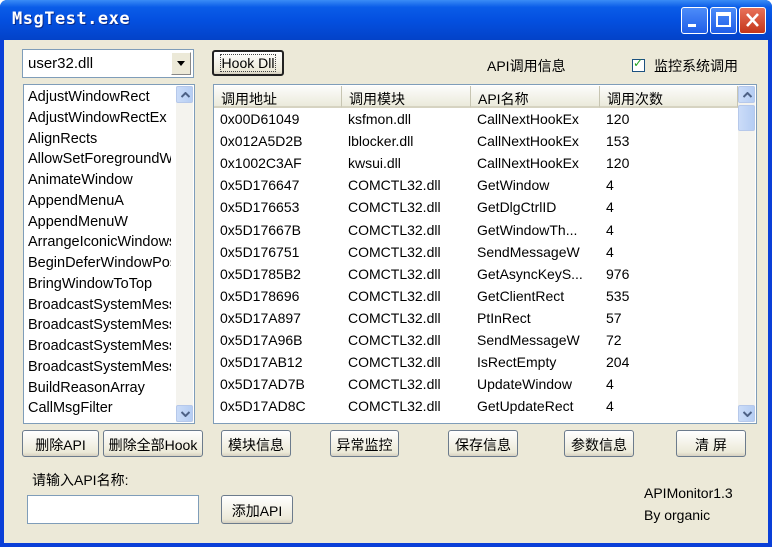  Describe the element at coordinates (257, 509) in the screenshot. I see `add-api-button: 添加API` at that location.